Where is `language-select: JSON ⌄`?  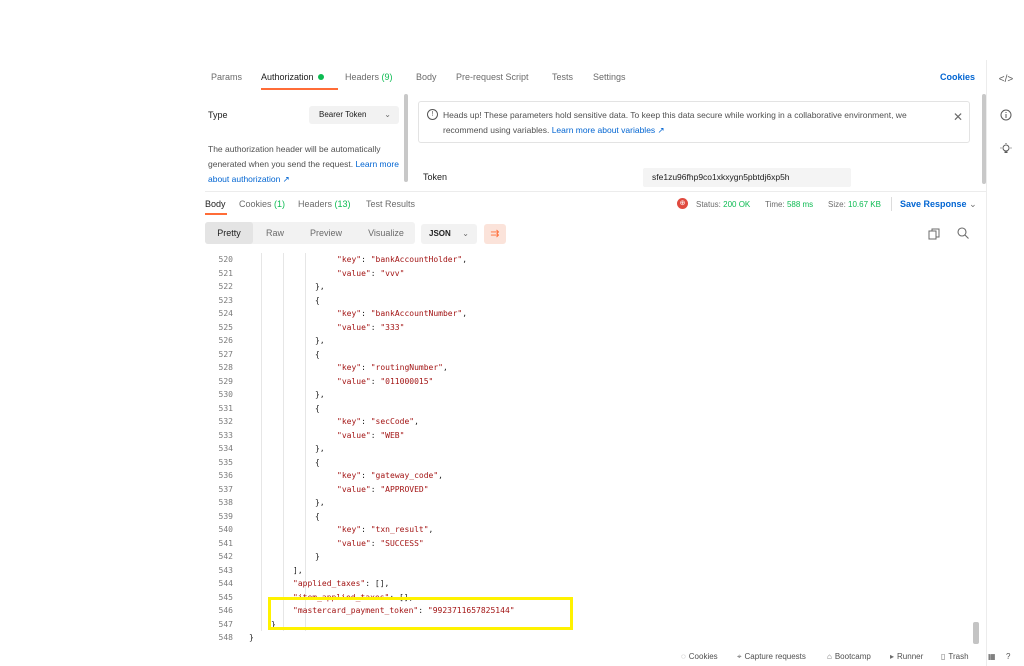
language-select: JSON ⌄ is located at coordinates (449, 234).